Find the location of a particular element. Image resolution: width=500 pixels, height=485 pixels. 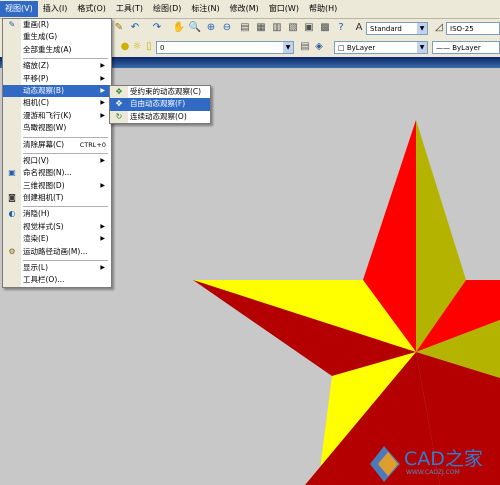

view-menu-redraw: ✎ 重画(R) is located at coordinates (57, 25).